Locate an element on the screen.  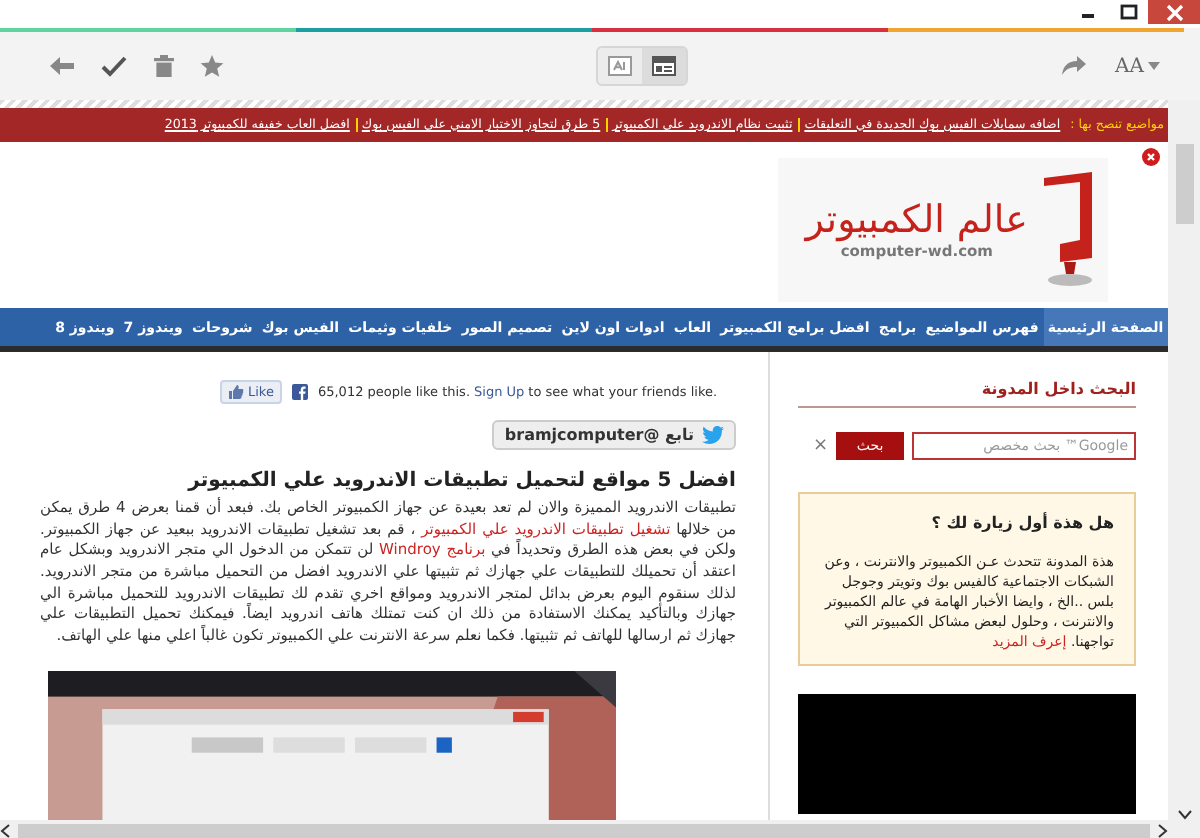
welcome-title: هل هذة أول زيارة لك ؟ is located at coordinates (1021, 524).